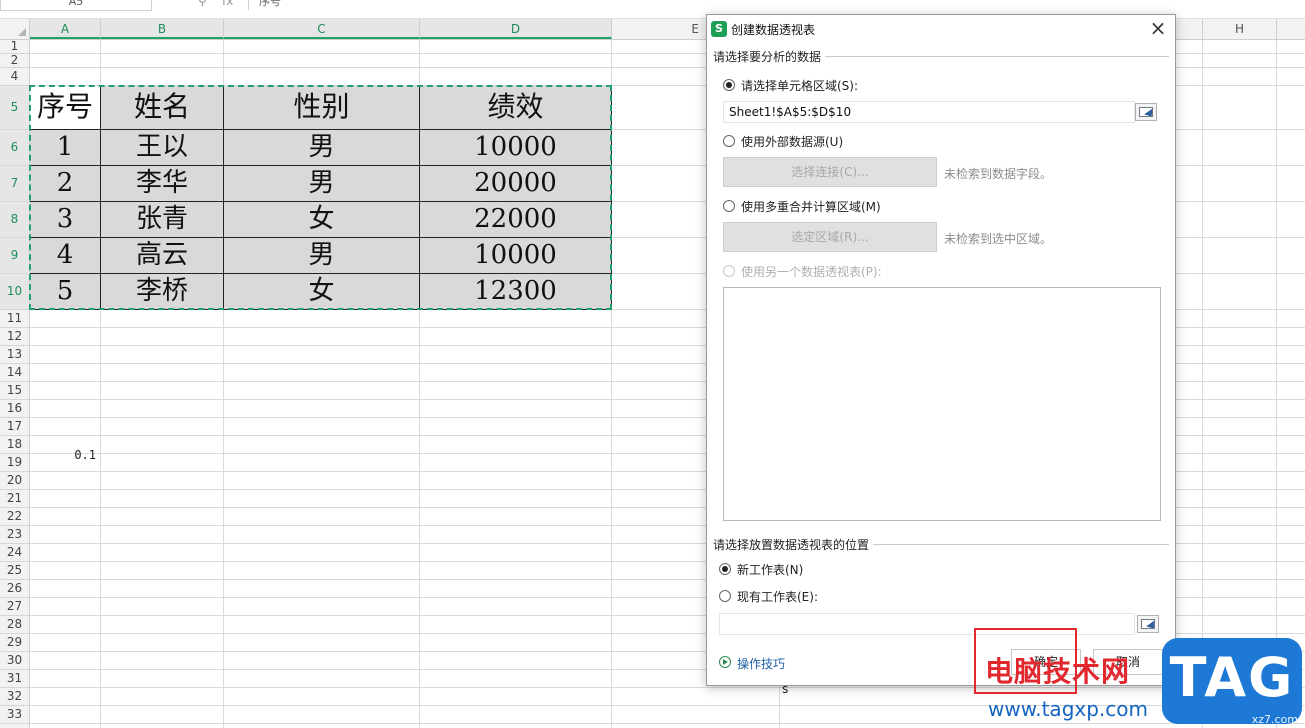 This screenshot has height=728, width=1305. I want to click on row-header-21: 21, so click(14, 499).